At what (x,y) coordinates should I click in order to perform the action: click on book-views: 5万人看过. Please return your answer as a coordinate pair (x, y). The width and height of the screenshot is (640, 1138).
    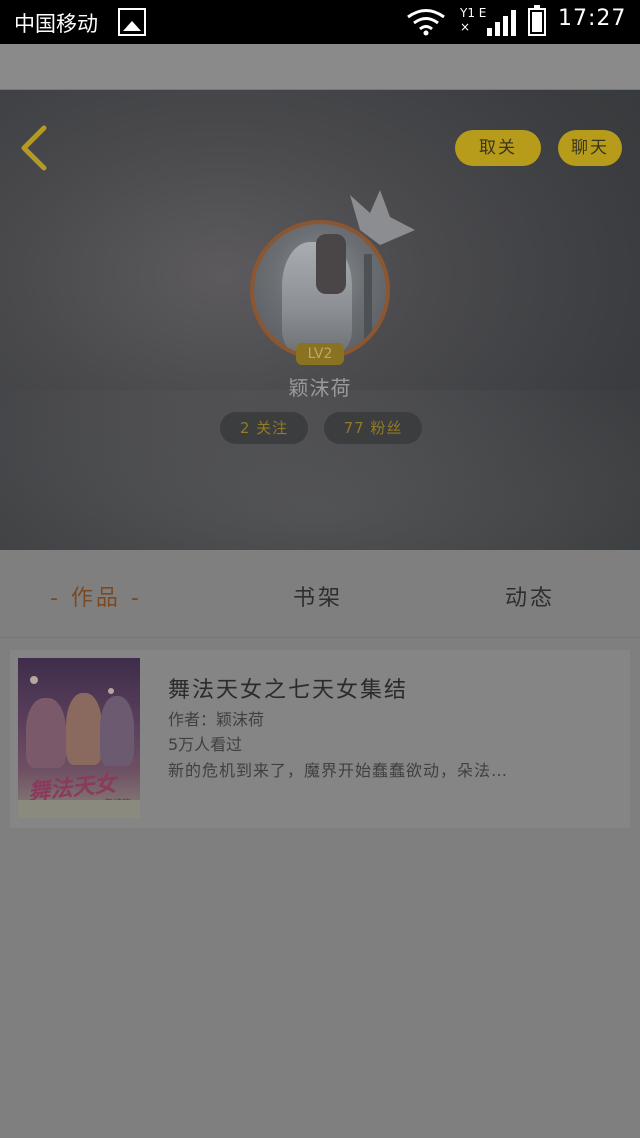
    Looking at the image, I should click on (205, 744).